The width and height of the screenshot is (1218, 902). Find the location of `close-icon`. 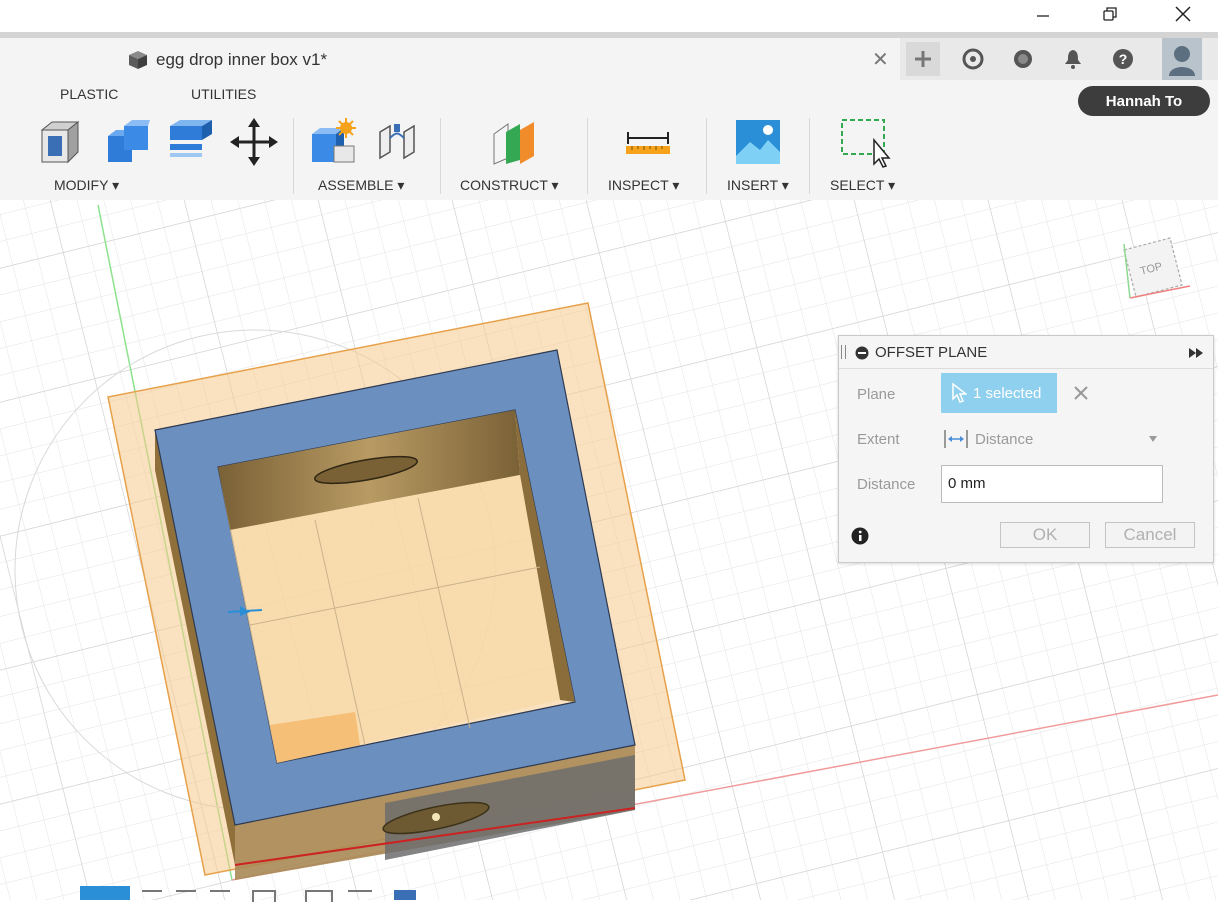

close-icon is located at coordinates (1183, 14).